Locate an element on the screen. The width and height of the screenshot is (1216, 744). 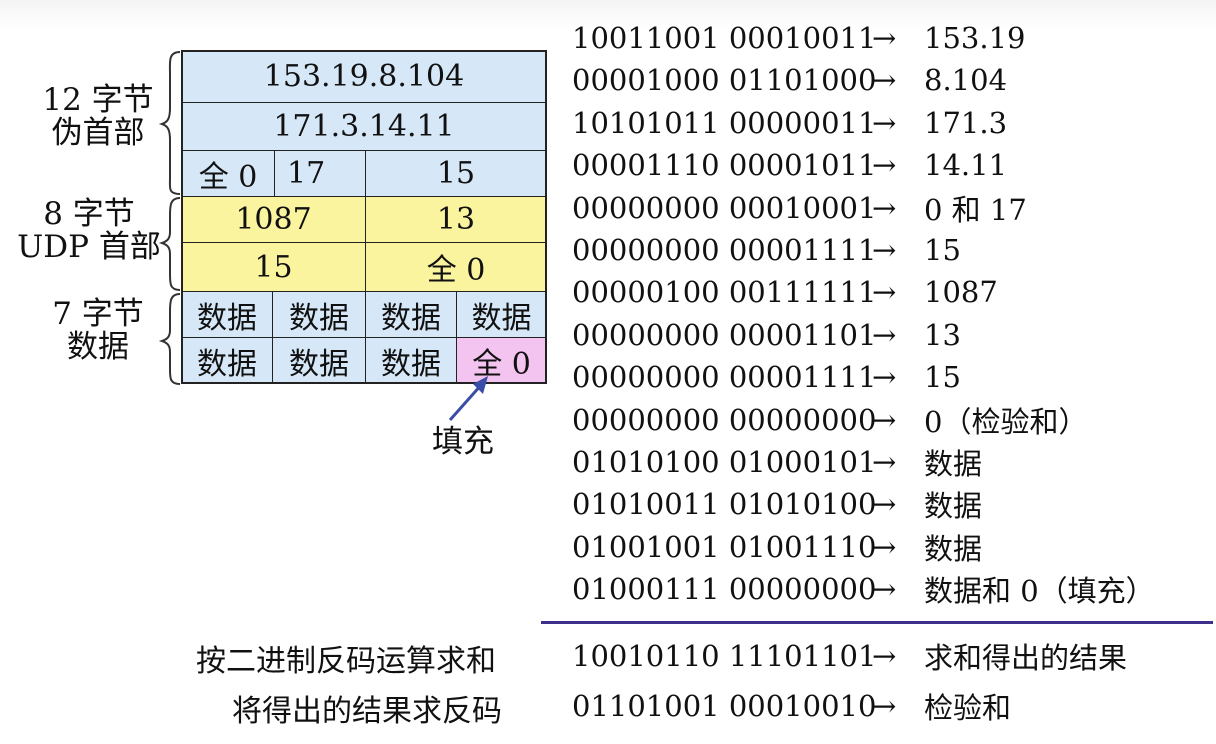
row-result: 0 和 17 is located at coordinates (975, 210).